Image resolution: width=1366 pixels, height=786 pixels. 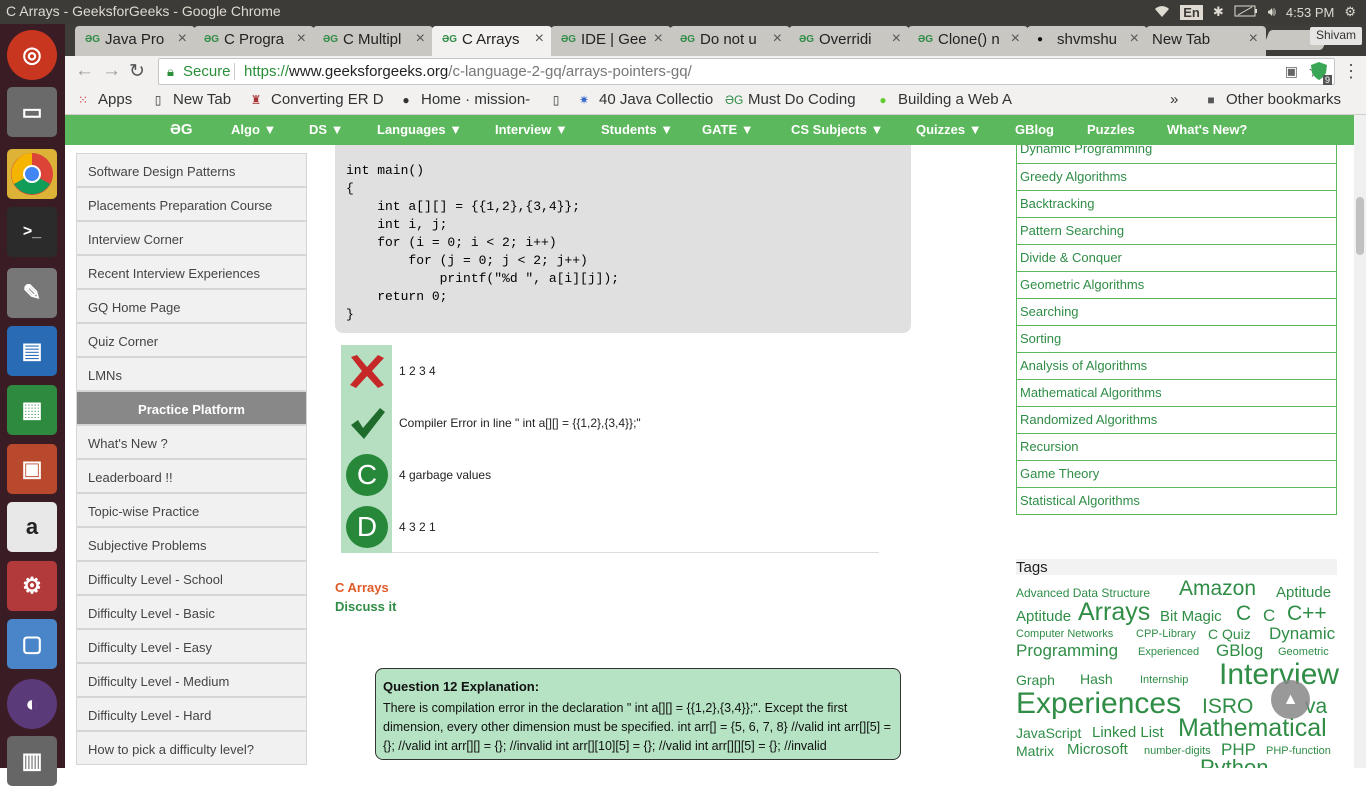 What do you see at coordinates (191, 544) in the screenshot?
I see `menu-item: Subjective Problems` at bounding box center [191, 544].